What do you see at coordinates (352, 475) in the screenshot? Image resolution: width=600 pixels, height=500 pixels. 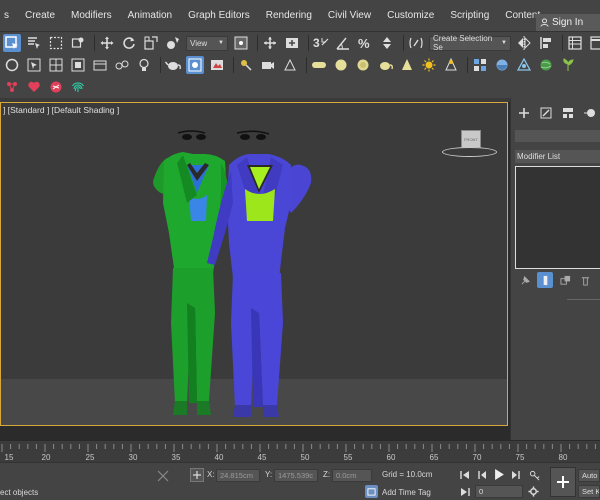 I see `z-coordinate-field: 0.0cm` at bounding box center [352, 475].